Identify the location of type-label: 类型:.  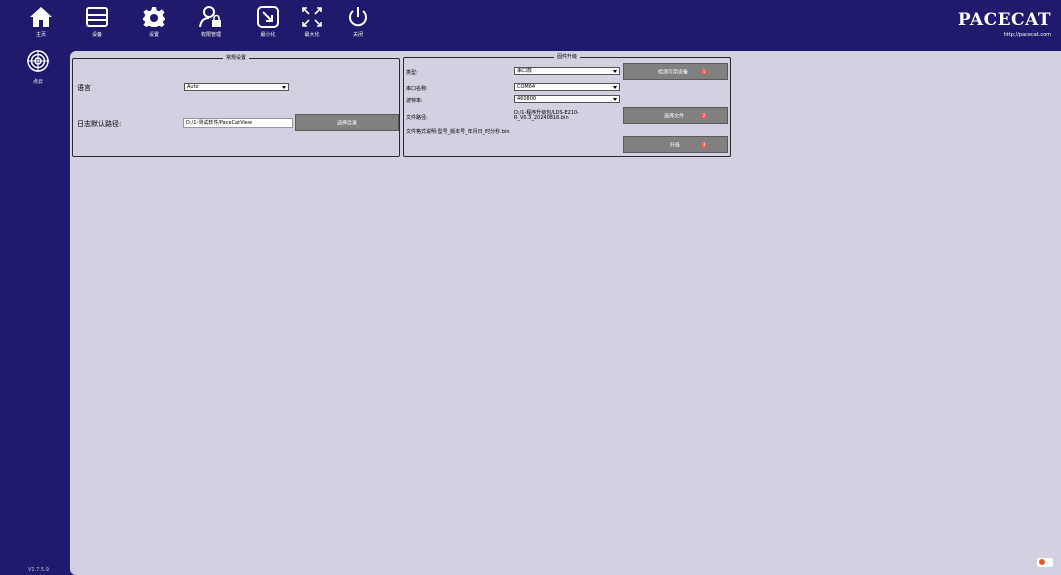
(412, 73).